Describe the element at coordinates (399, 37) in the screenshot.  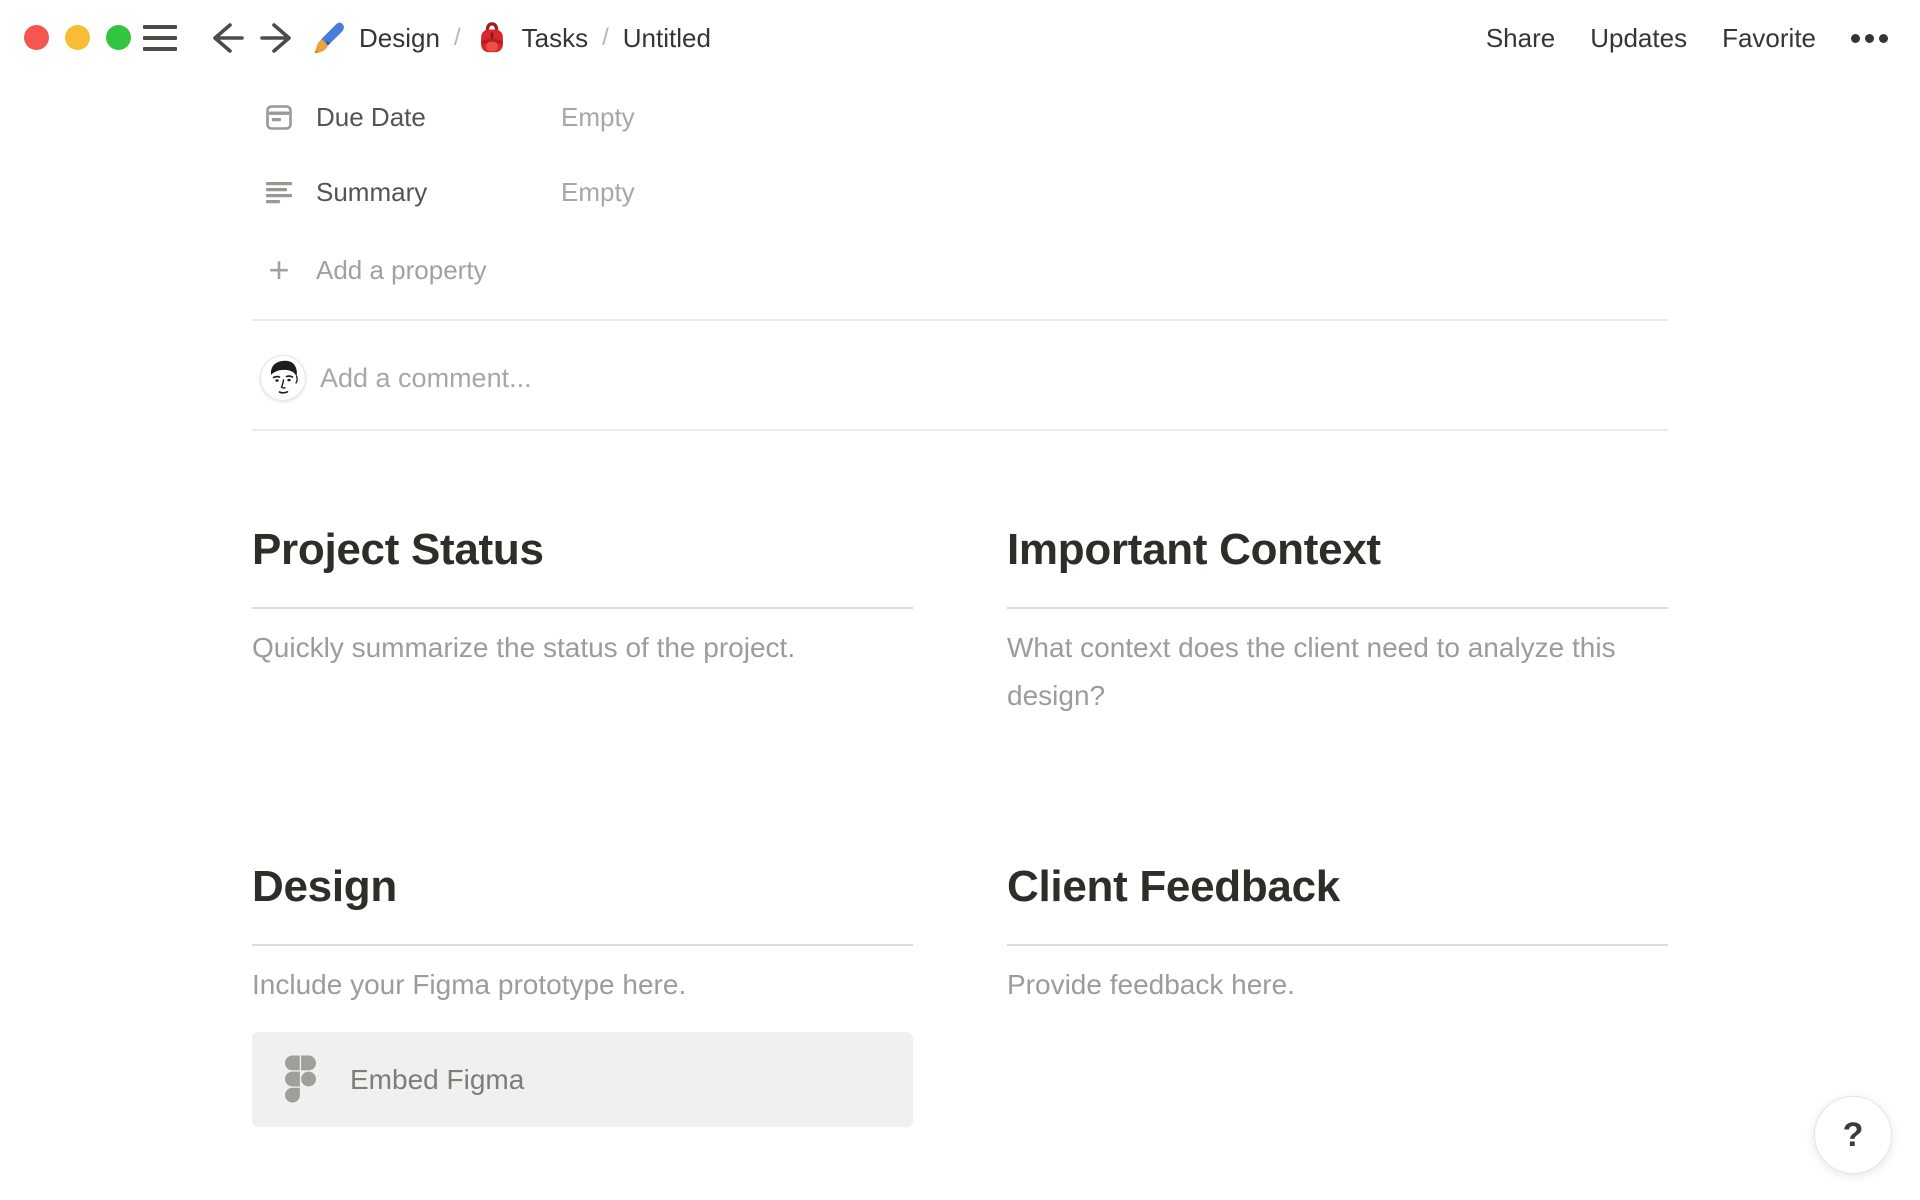
I see `breadcrumb-label: Design` at that location.